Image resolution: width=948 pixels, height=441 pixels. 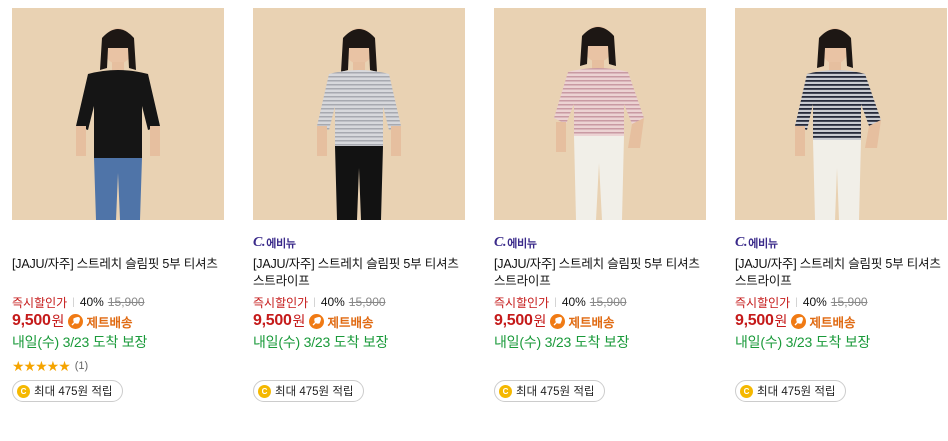 What do you see at coordinates (118, 243) in the screenshot?
I see `brand-logo` at bounding box center [118, 243].